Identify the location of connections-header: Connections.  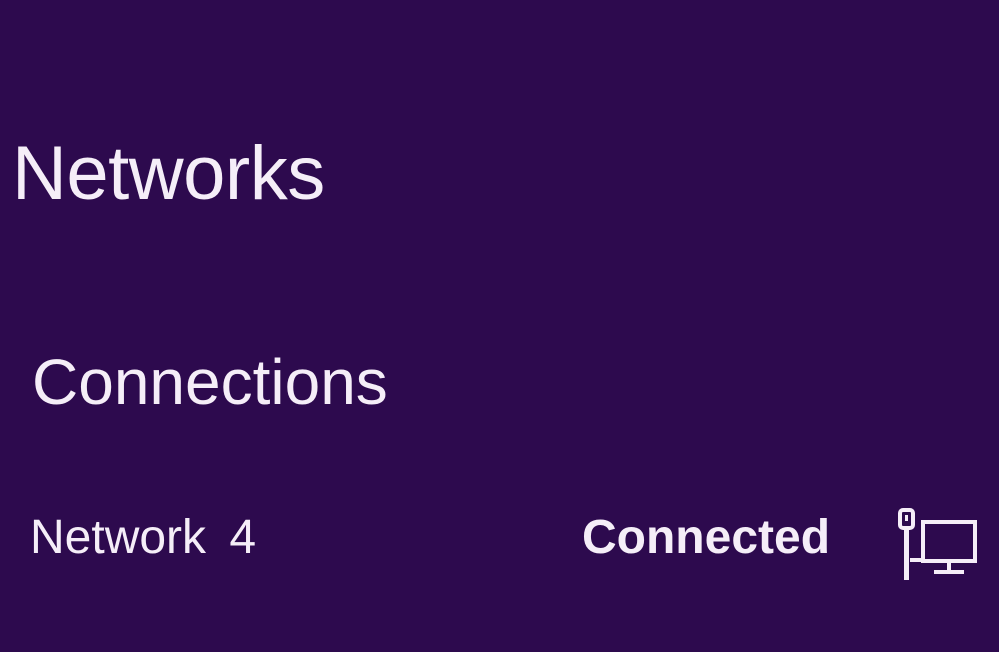
(210, 382).